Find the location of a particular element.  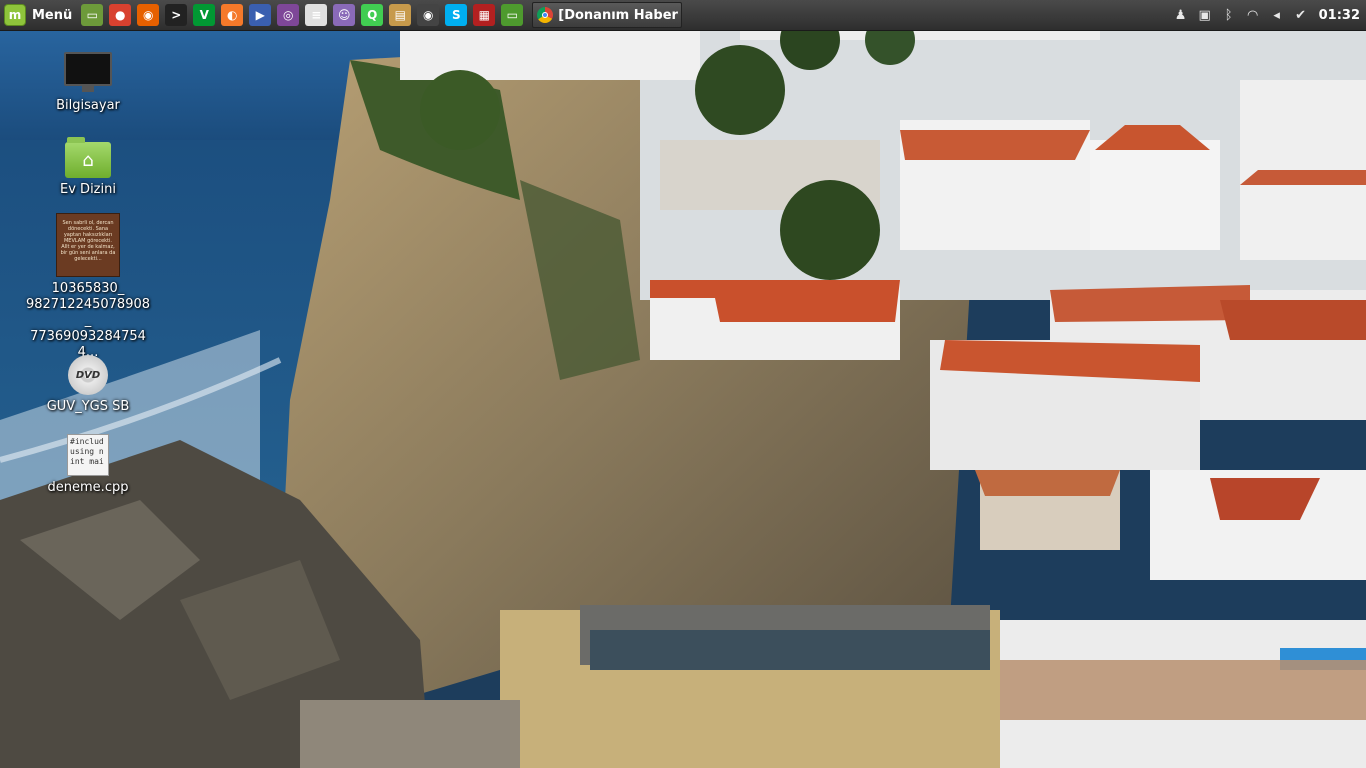

terminal-icon: > is located at coordinates (176, 15).